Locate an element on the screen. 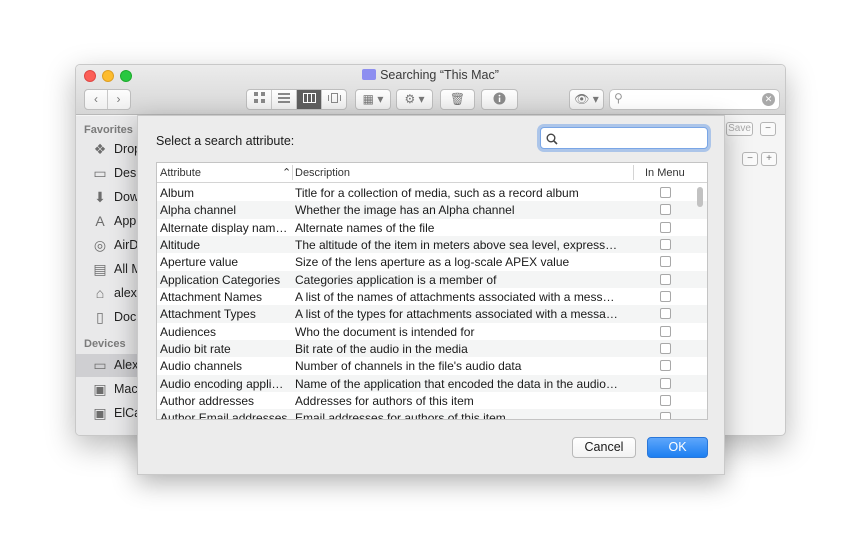 The image size is (860, 537). applications-icon: A is located at coordinates (100, 221).